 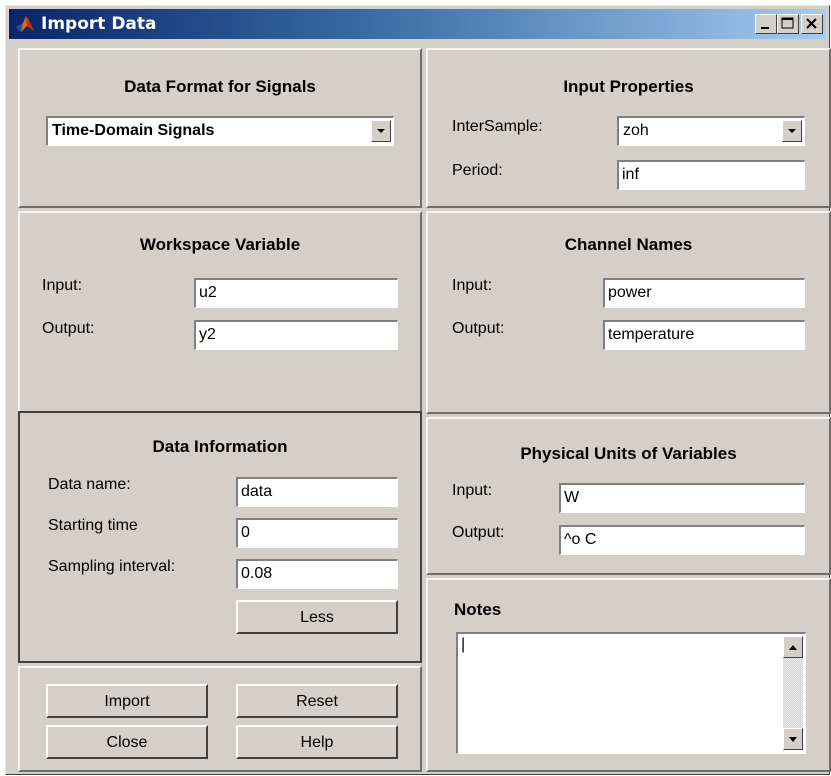 What do you see at coordinates (127, 742) in the screenshot?
I see `close-button: Close` at bounding box center [127, 742].